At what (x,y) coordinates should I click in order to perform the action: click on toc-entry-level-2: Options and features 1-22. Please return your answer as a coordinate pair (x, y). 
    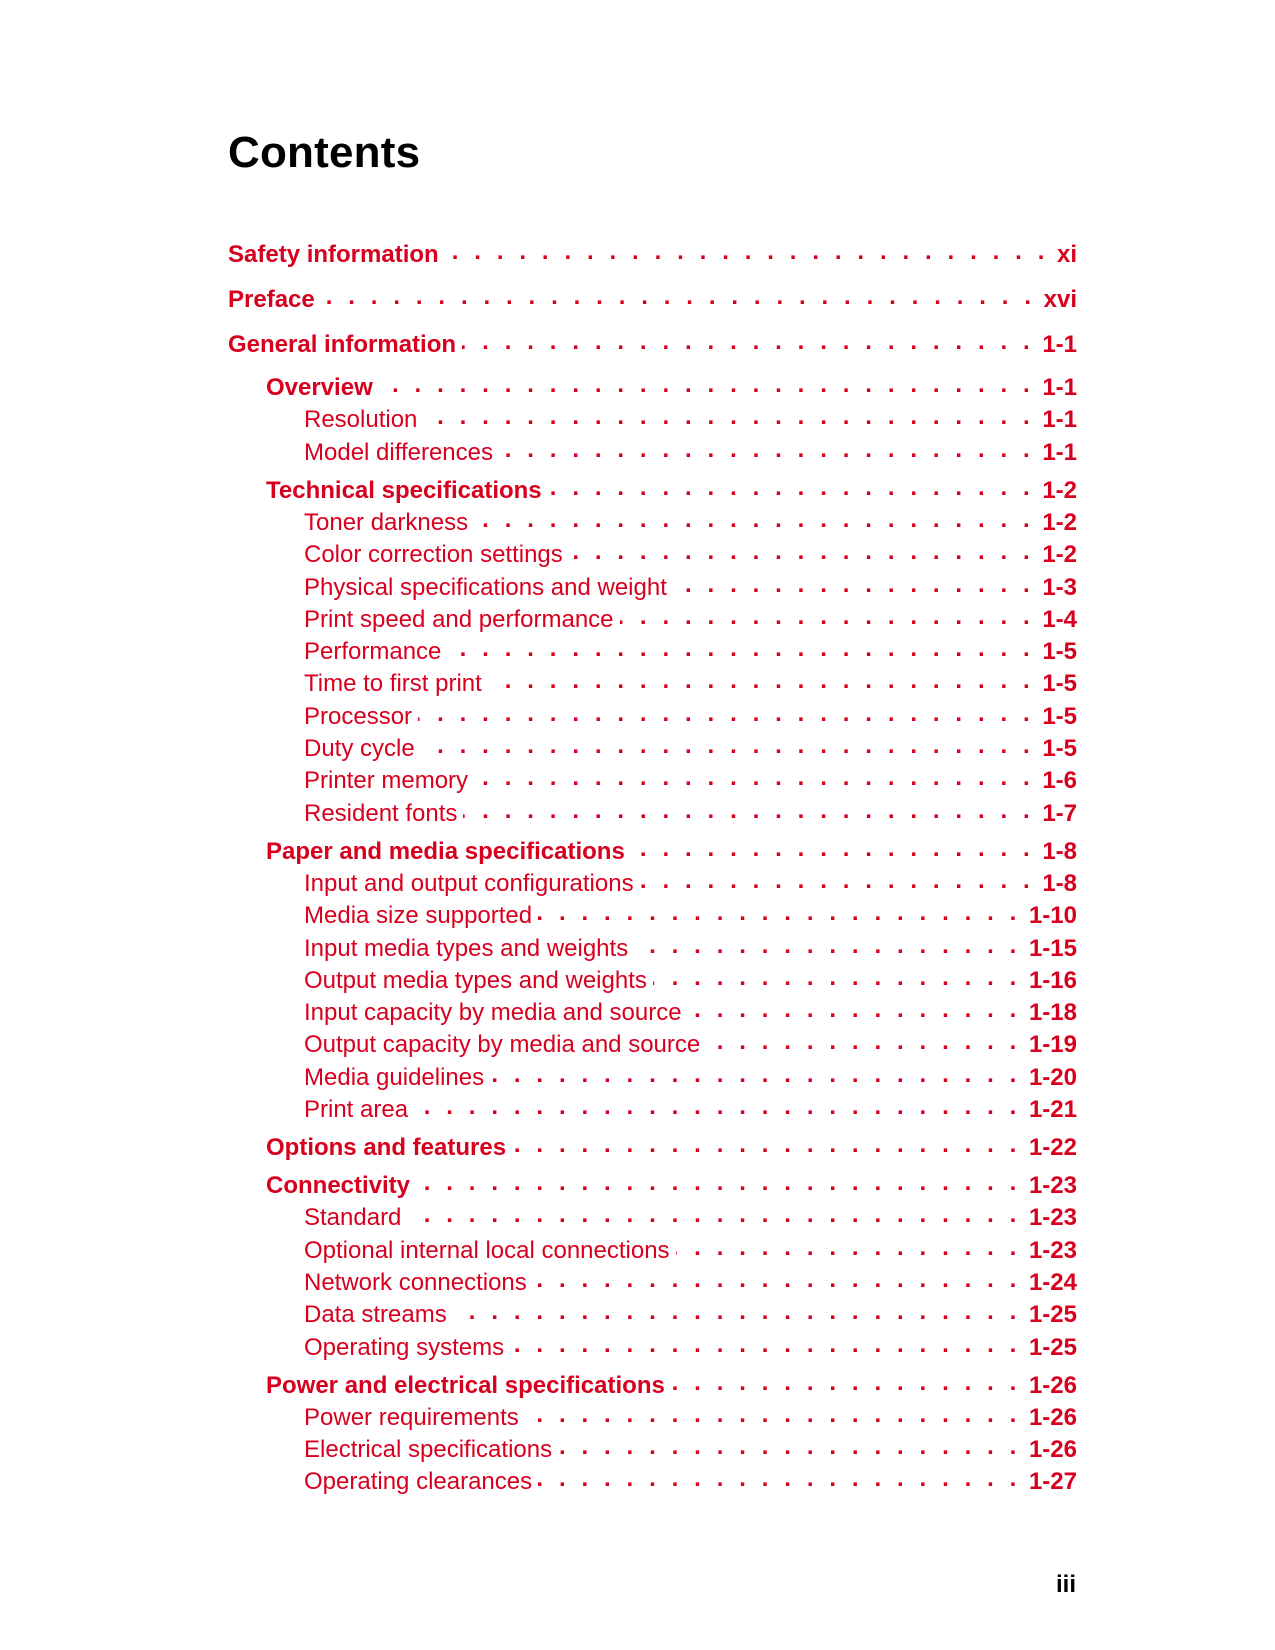
    Looking at the image, I should click on (652, 1146).